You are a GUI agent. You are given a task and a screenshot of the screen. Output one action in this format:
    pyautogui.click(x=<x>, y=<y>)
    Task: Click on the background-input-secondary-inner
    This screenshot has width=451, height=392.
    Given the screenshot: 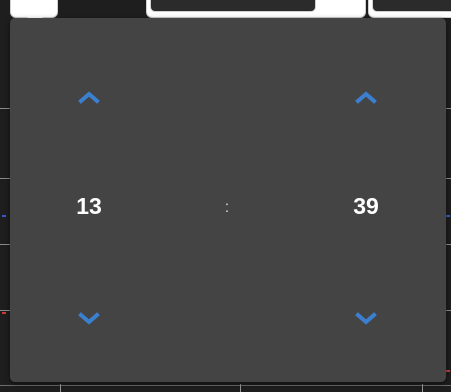 What is the action you would take?
    pyautogui.click(x=411, y=6)
    